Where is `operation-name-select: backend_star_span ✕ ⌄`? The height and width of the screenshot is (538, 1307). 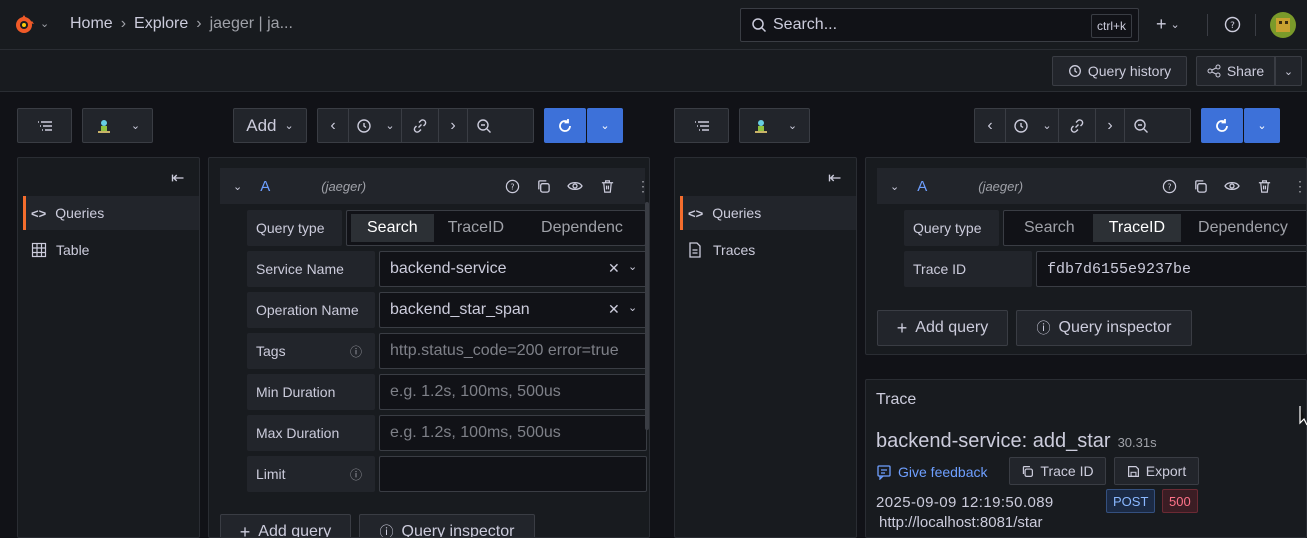 operation-name-select: backend_star_span ✕ ⌄ is located at coordinates (513, 310).